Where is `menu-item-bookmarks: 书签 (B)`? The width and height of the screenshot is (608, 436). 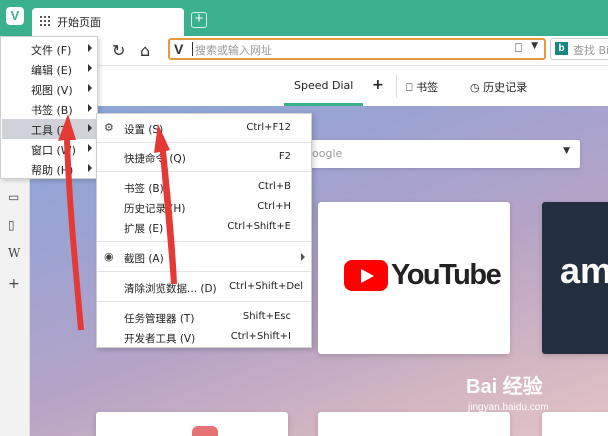
menu-item-bookmarks: 书签 (B) is located at coordinates (49, 109).